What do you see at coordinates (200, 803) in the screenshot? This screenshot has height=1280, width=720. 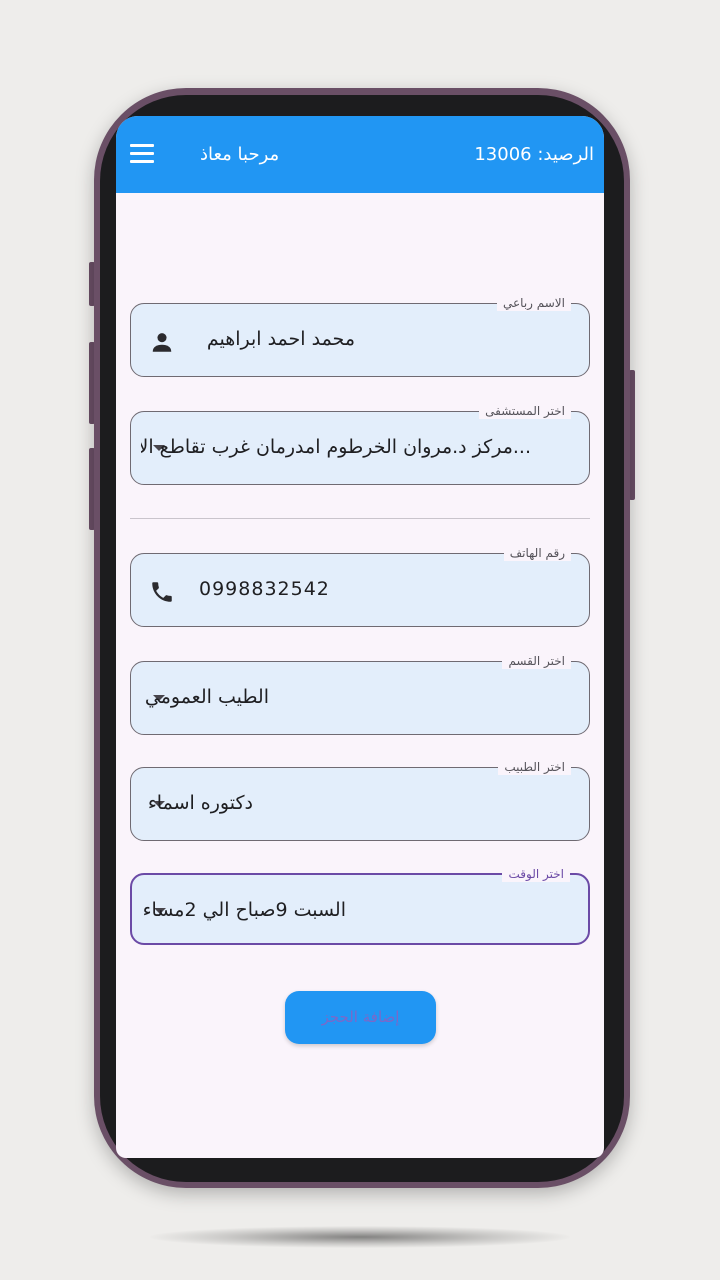 I see `doctor-dropdown-value: دكتوره اسماء` at bounding box center [200, 803].